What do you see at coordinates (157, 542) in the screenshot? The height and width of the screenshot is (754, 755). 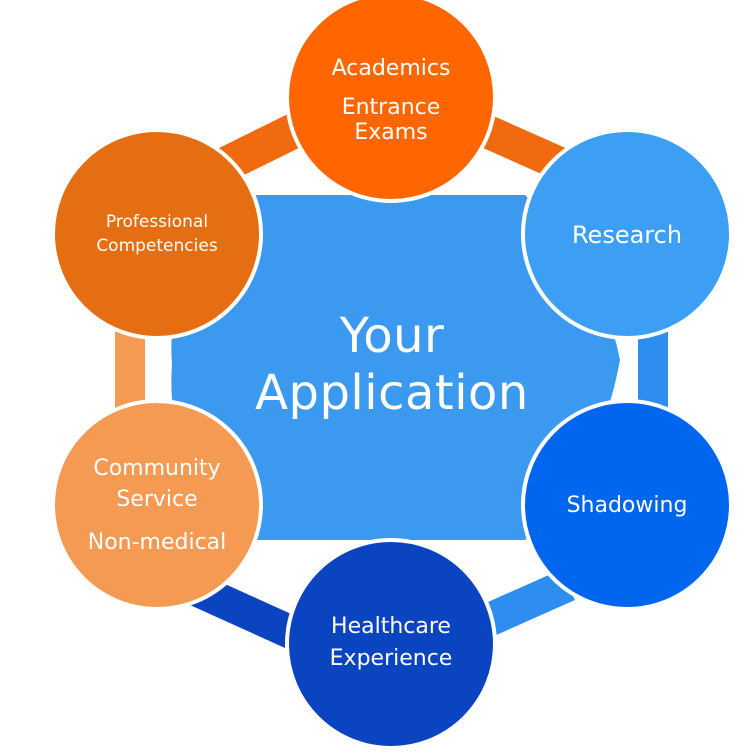 I see `label-community-line-3: Non-medical` at bounding box center [157, 542].